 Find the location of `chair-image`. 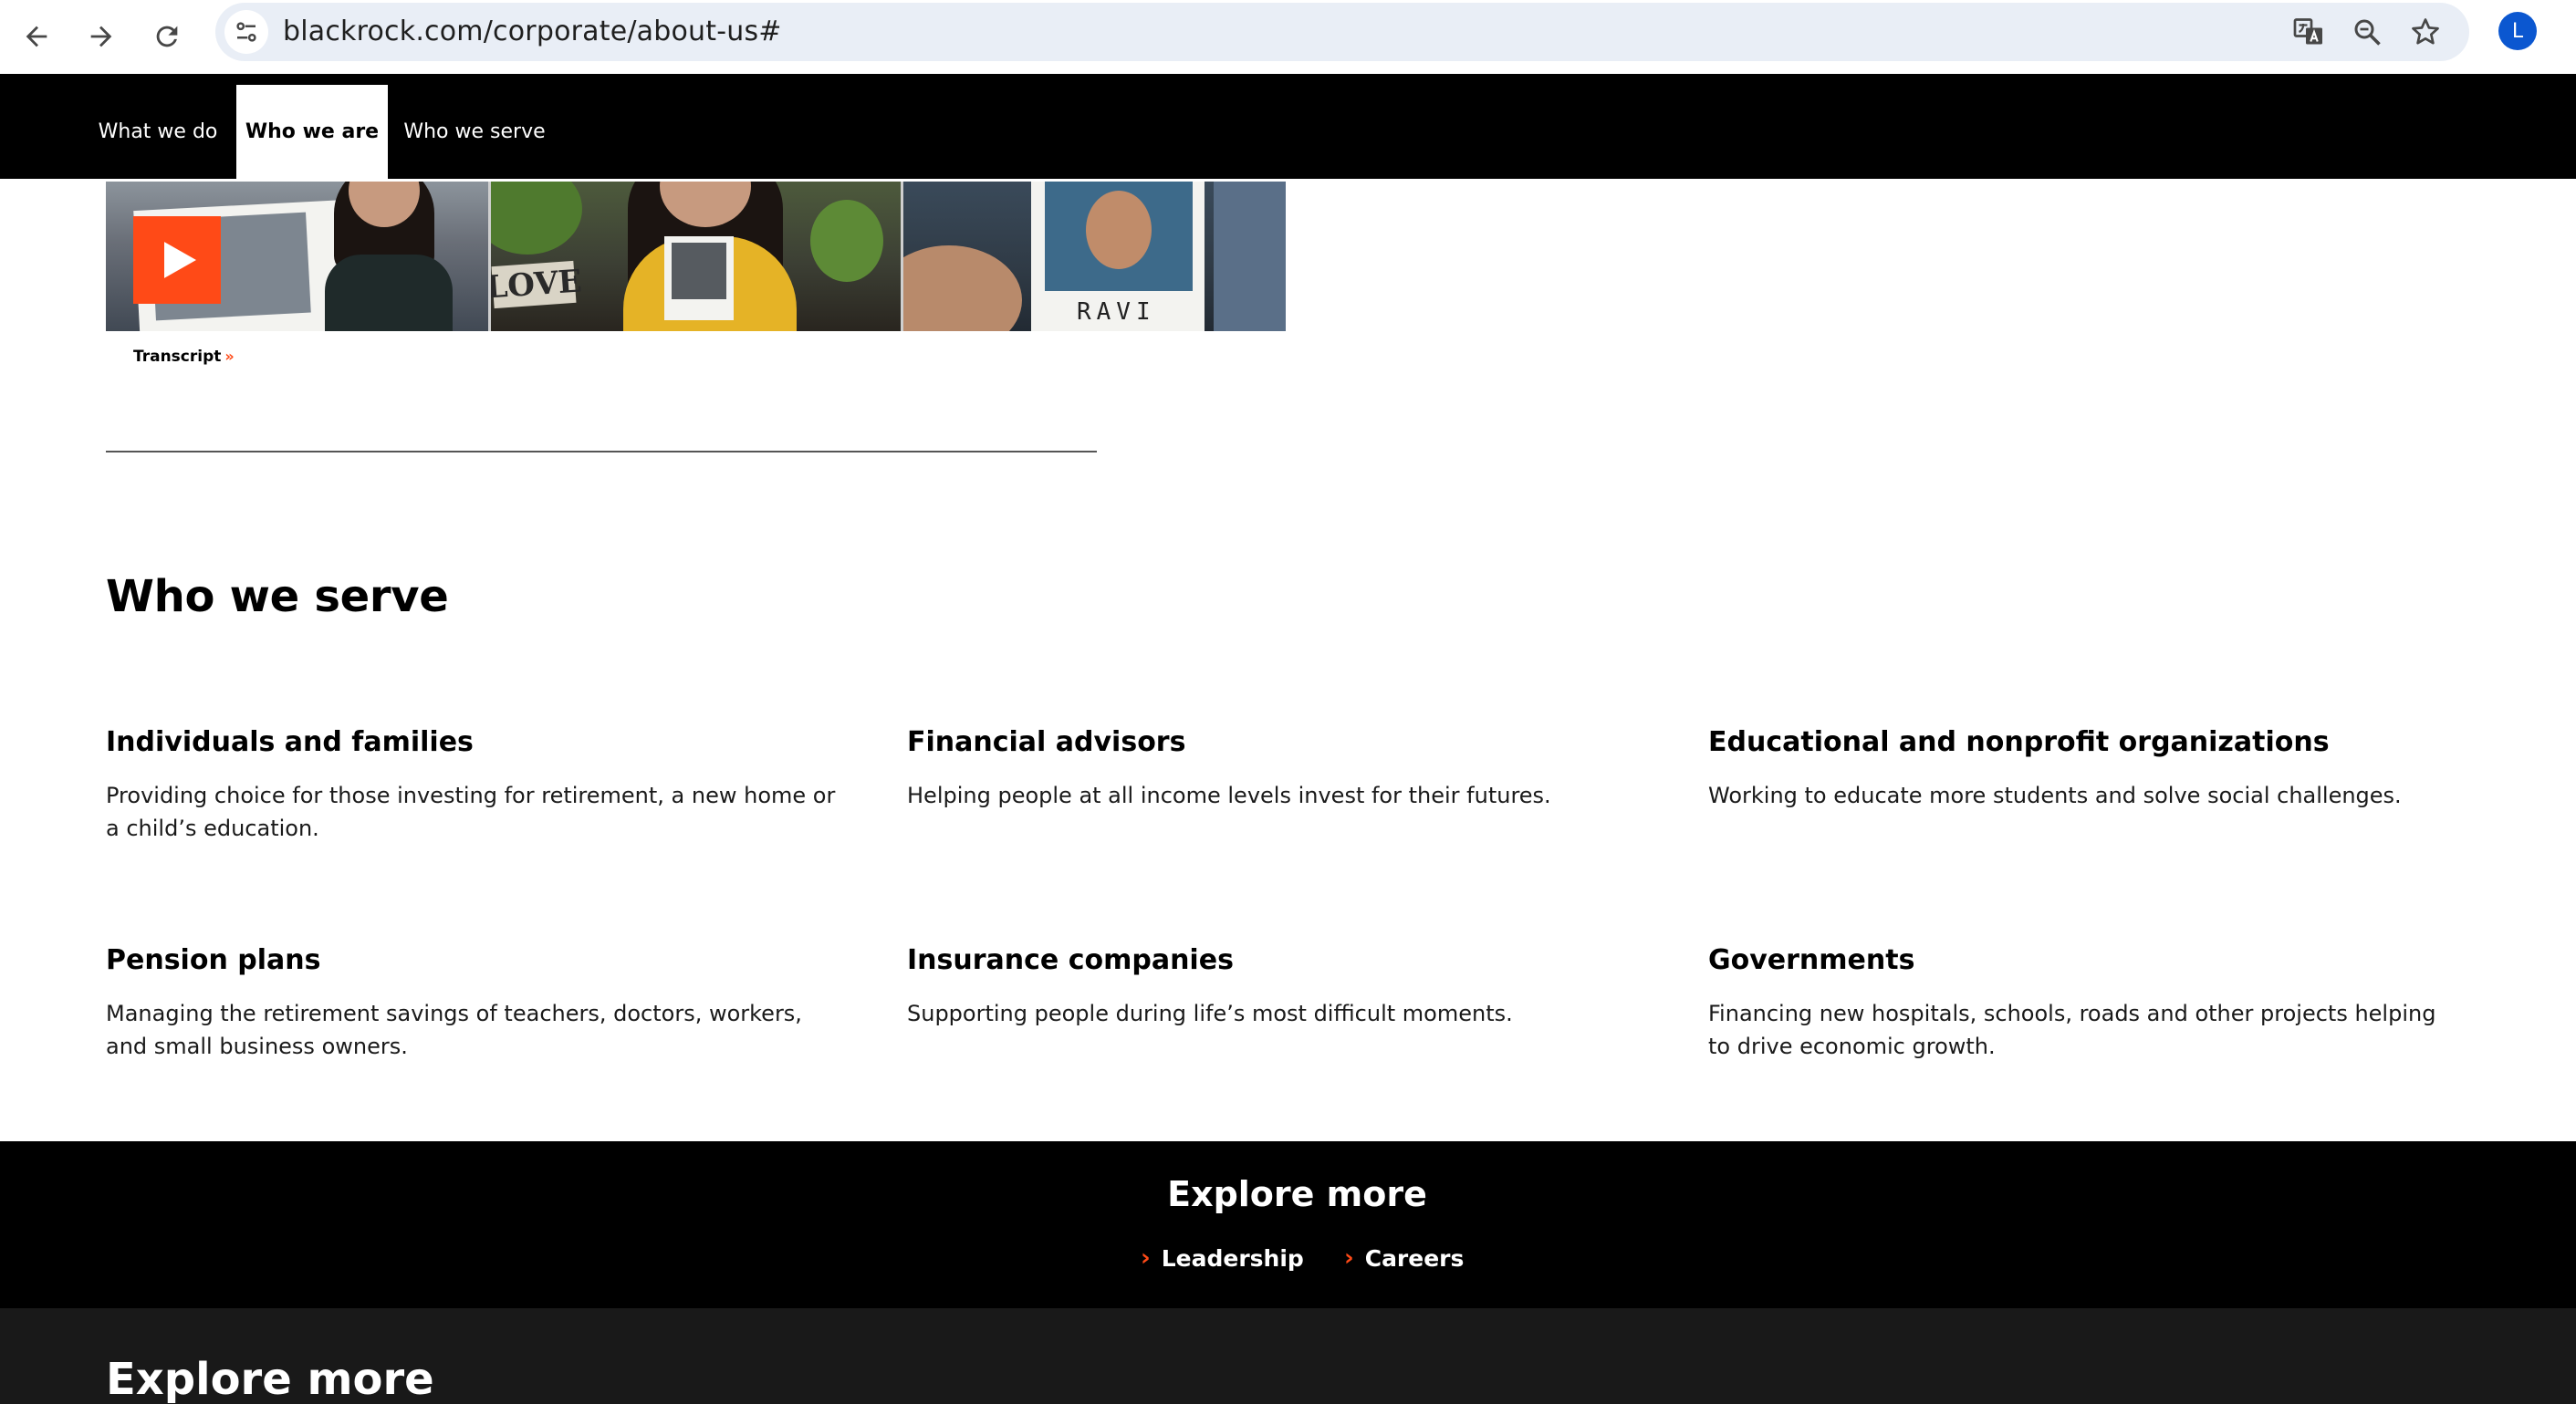

chair-image is located at coordinates (1250, 256).